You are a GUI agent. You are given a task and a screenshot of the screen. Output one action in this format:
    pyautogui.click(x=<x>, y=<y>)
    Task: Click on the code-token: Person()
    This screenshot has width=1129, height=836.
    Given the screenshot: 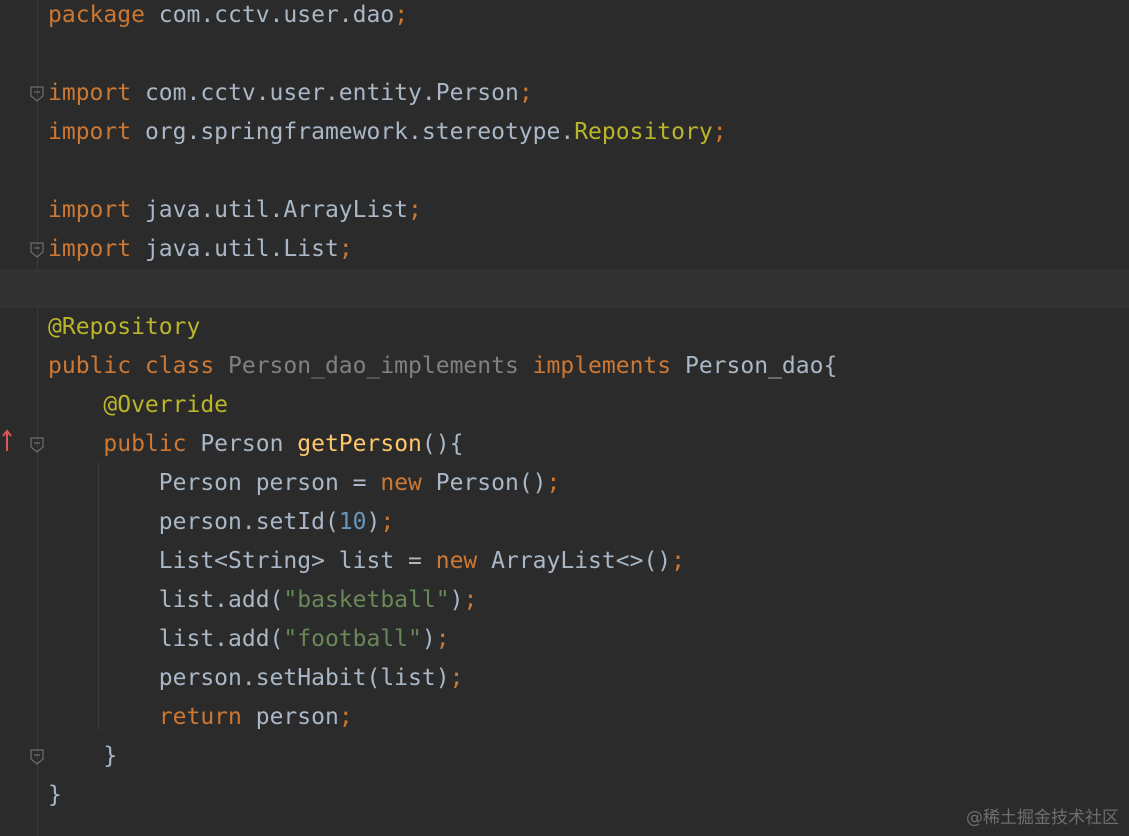 What is the action you would take?
    pyautogui.click(x=491, y=483)
    